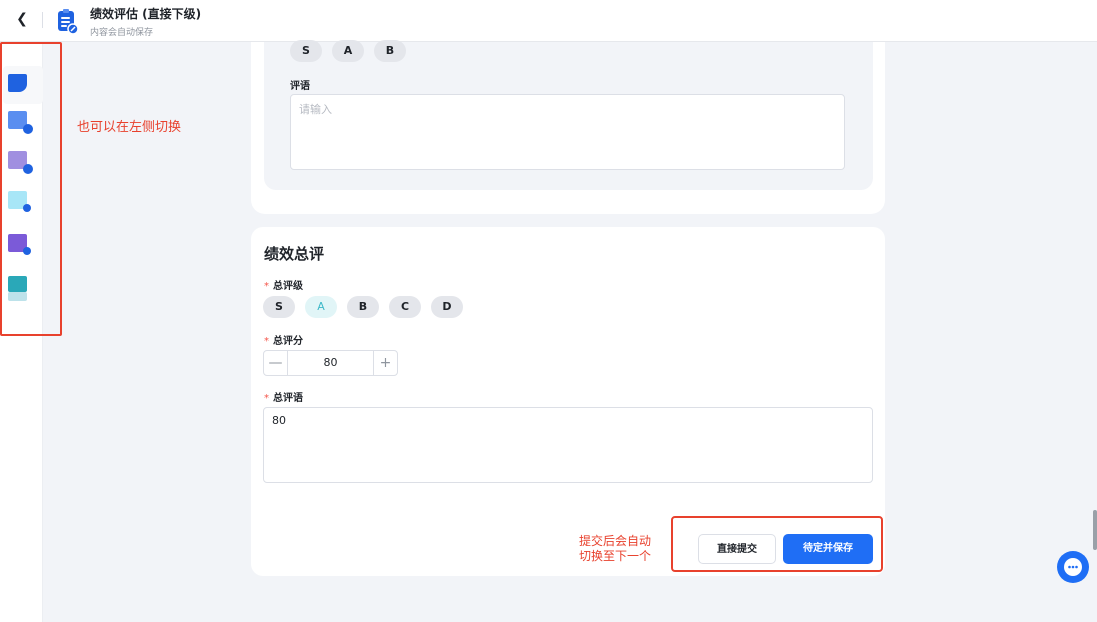  I want to click on comment-label: 评语, so click(300, 86).